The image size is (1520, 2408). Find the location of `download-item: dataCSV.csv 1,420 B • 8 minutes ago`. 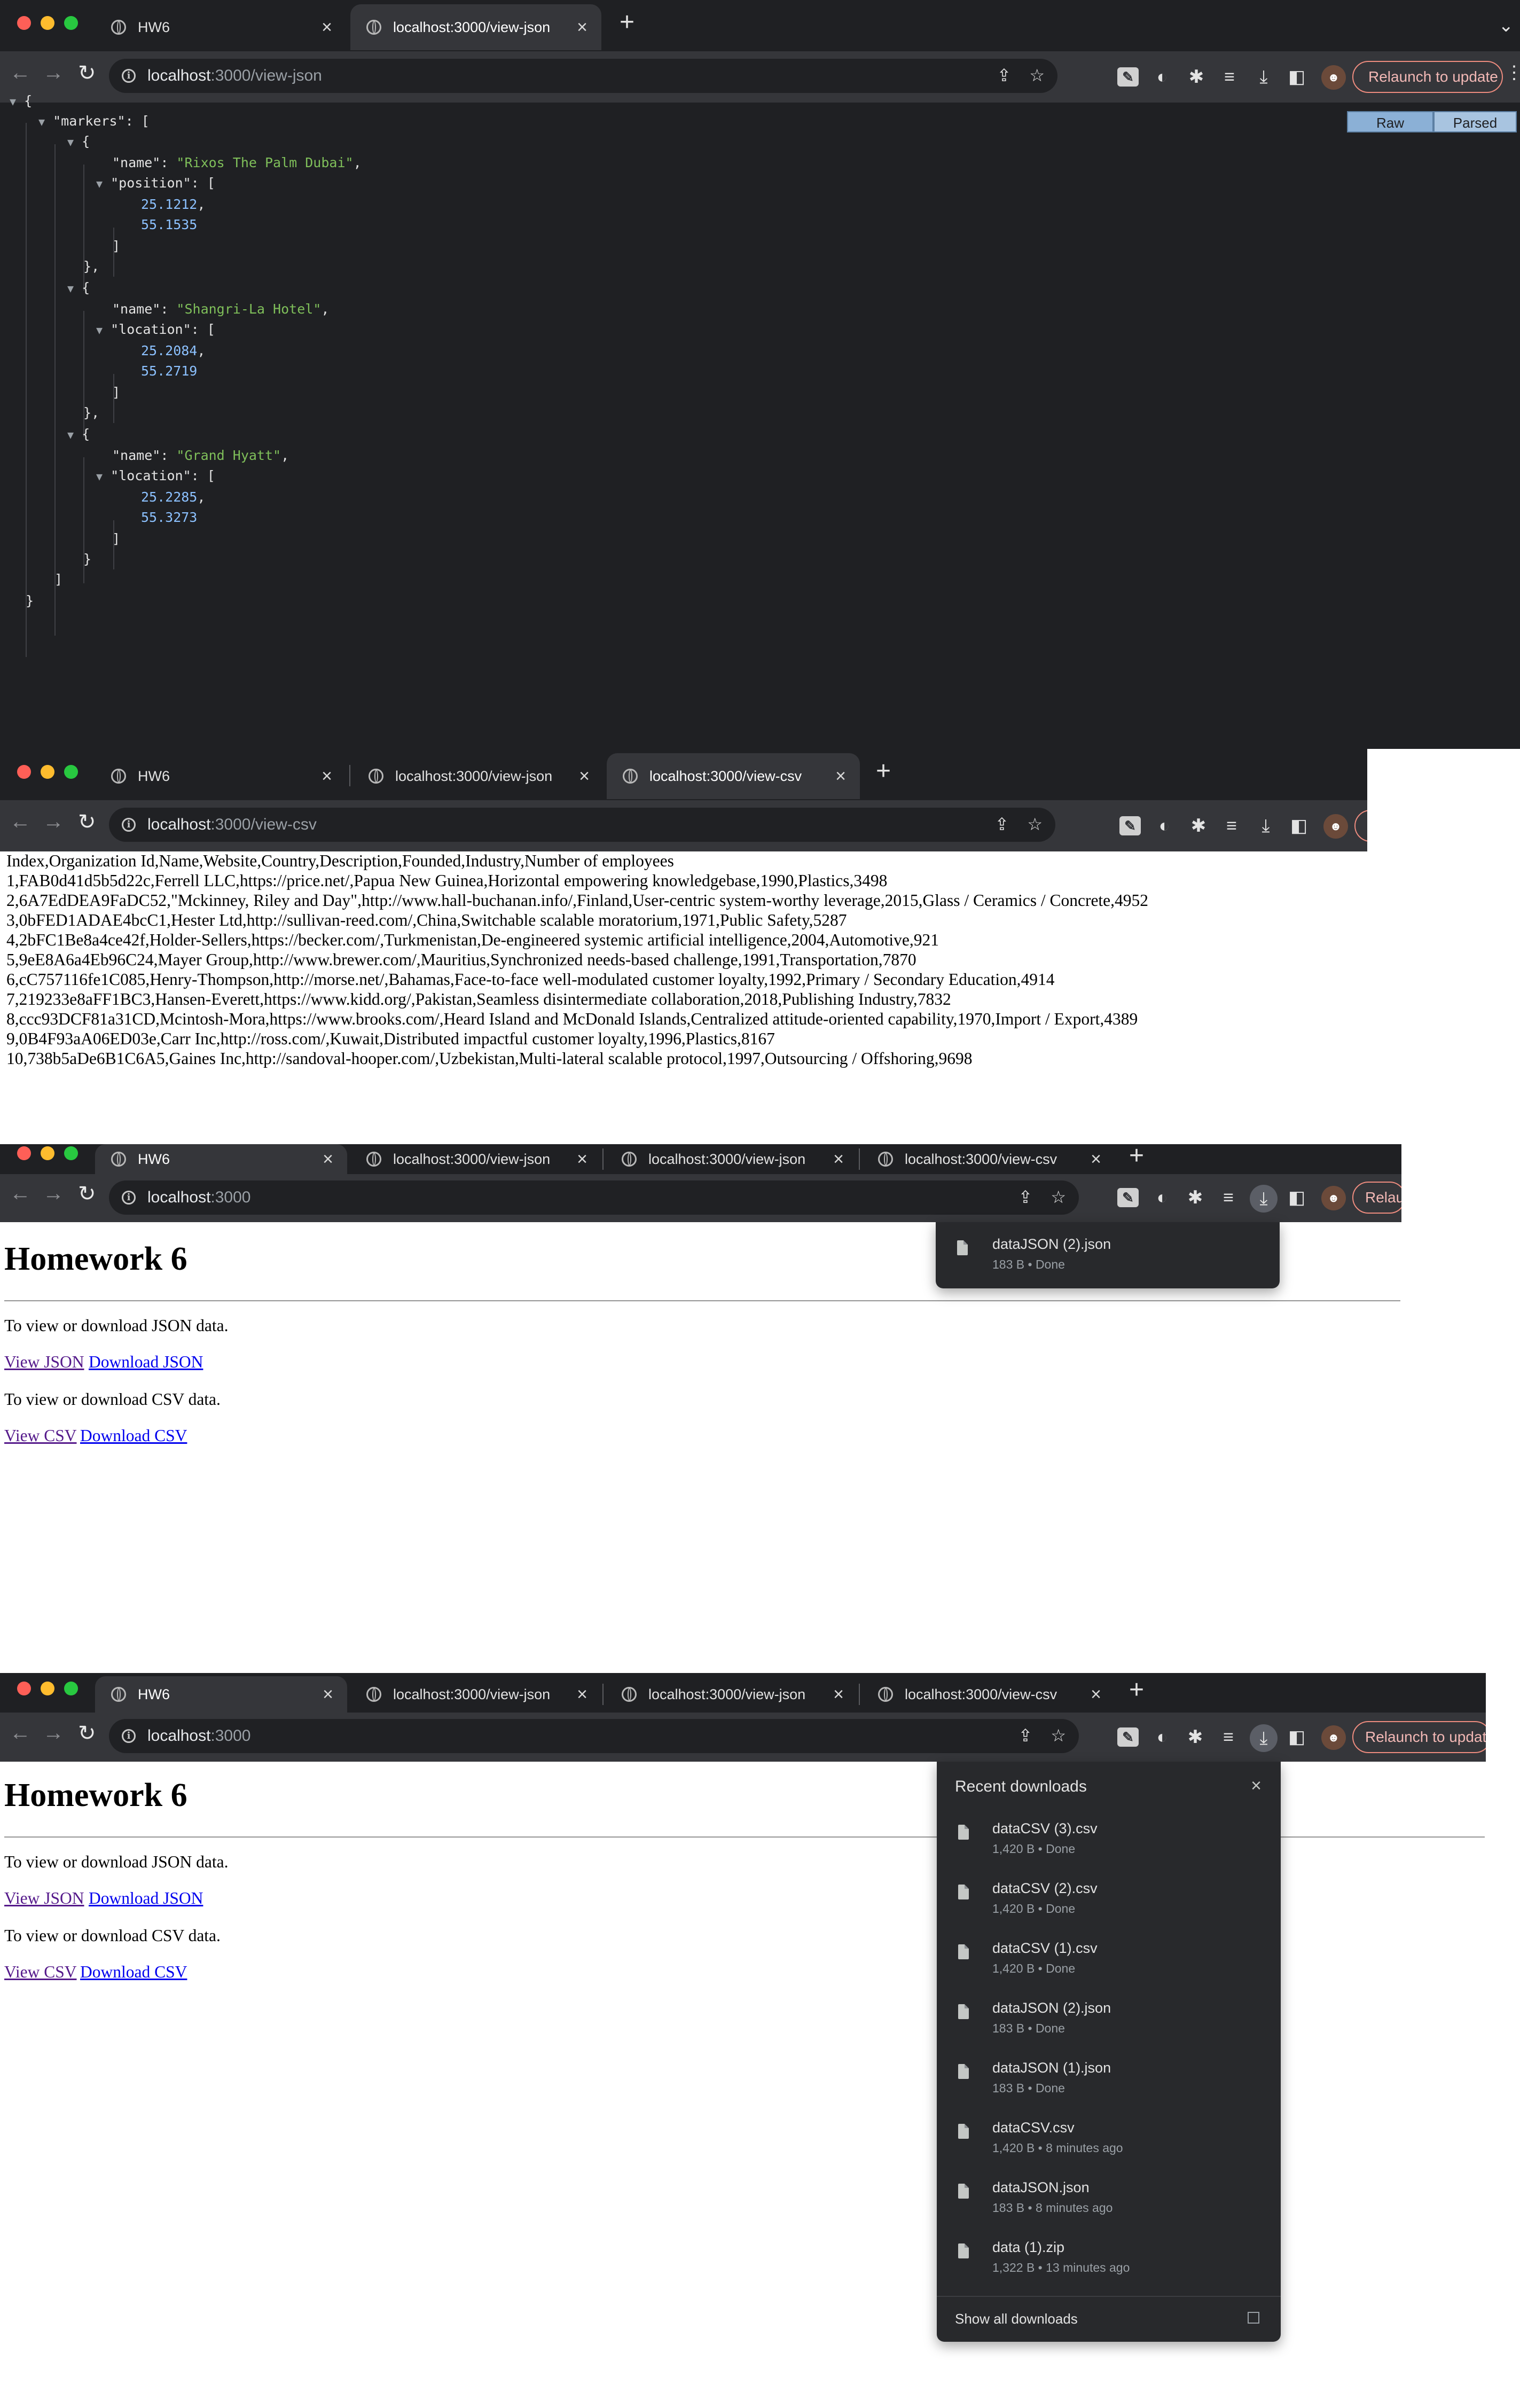

download-item: dataCSV.csv 1,420 B • 8 minutes ago is located at coordinates (1109, 2144).